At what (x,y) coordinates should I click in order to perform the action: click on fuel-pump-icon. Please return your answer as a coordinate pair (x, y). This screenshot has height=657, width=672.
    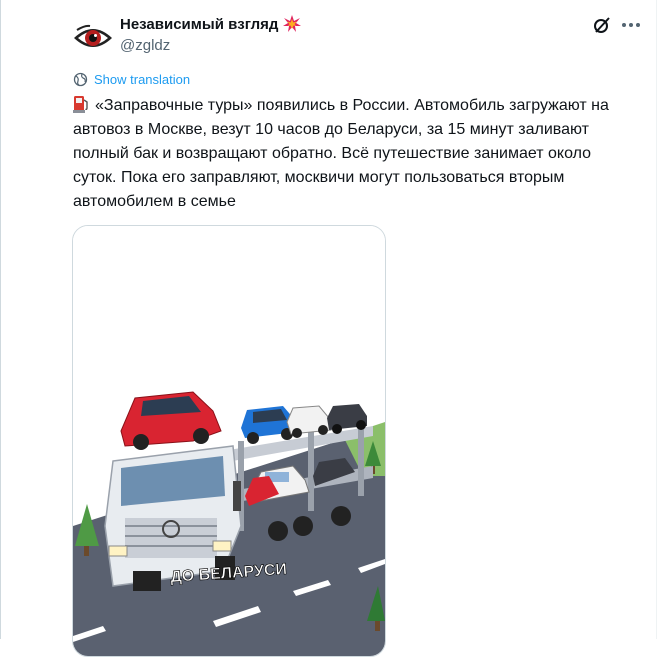
    Looking at the image, I should click on (80, 104).